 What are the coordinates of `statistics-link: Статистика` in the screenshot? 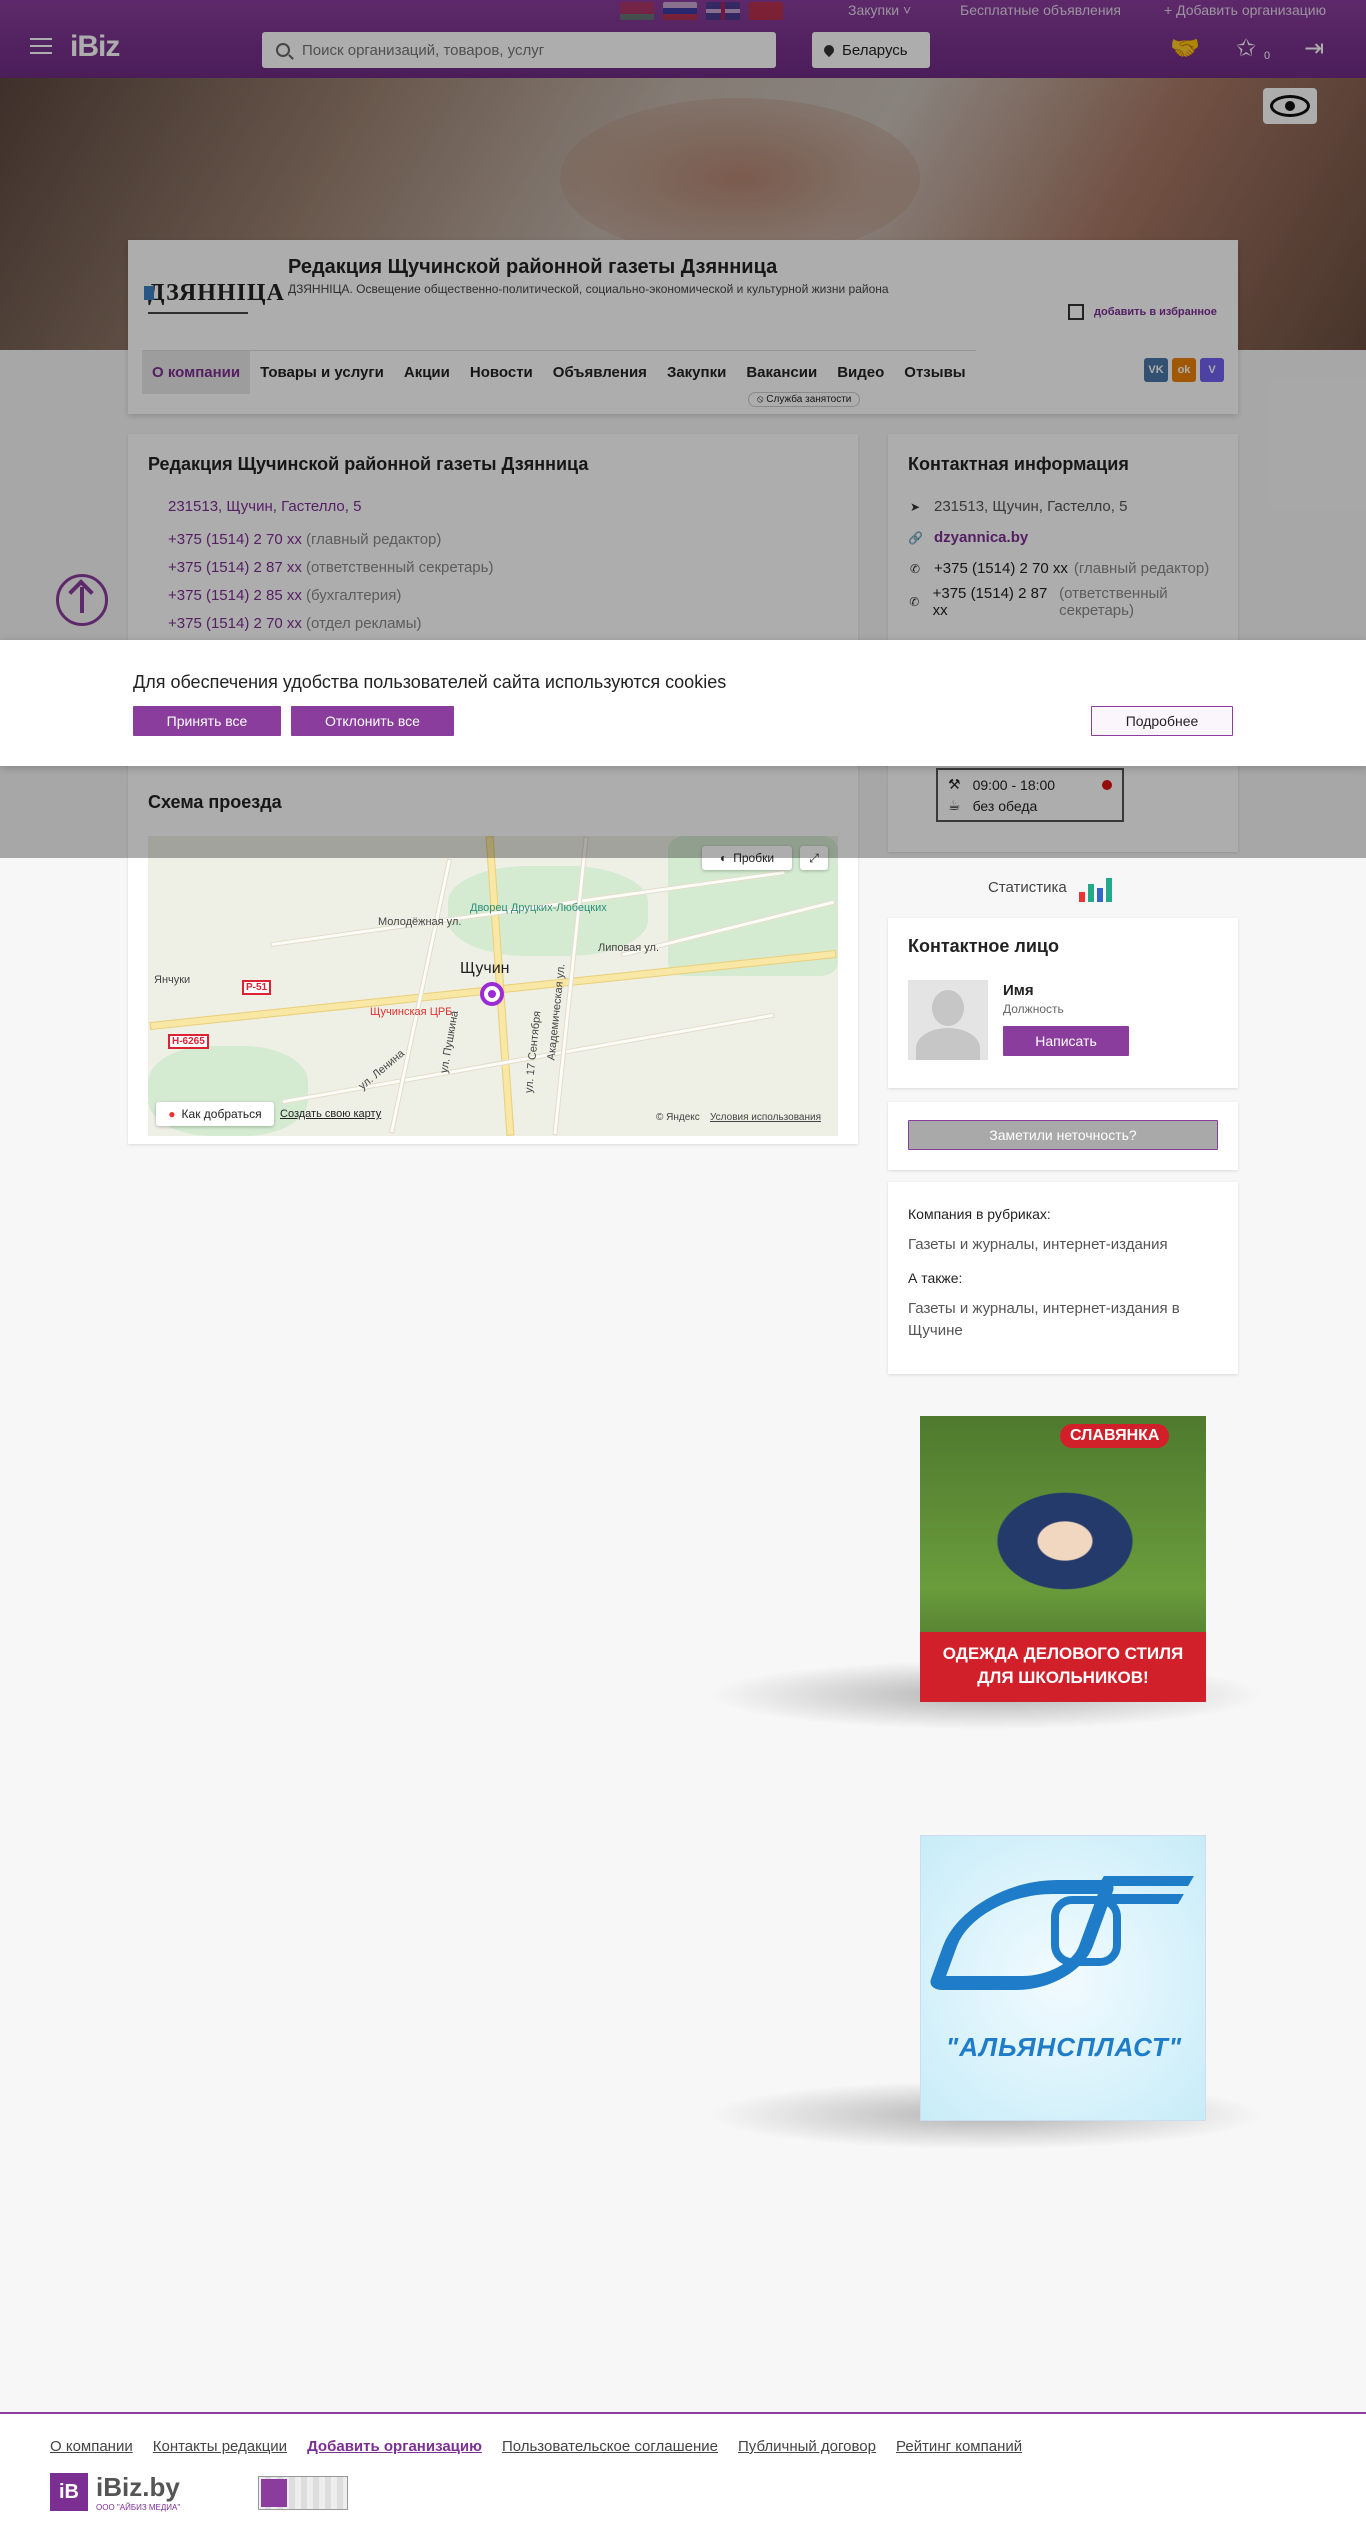 It's located at (1055, 887).